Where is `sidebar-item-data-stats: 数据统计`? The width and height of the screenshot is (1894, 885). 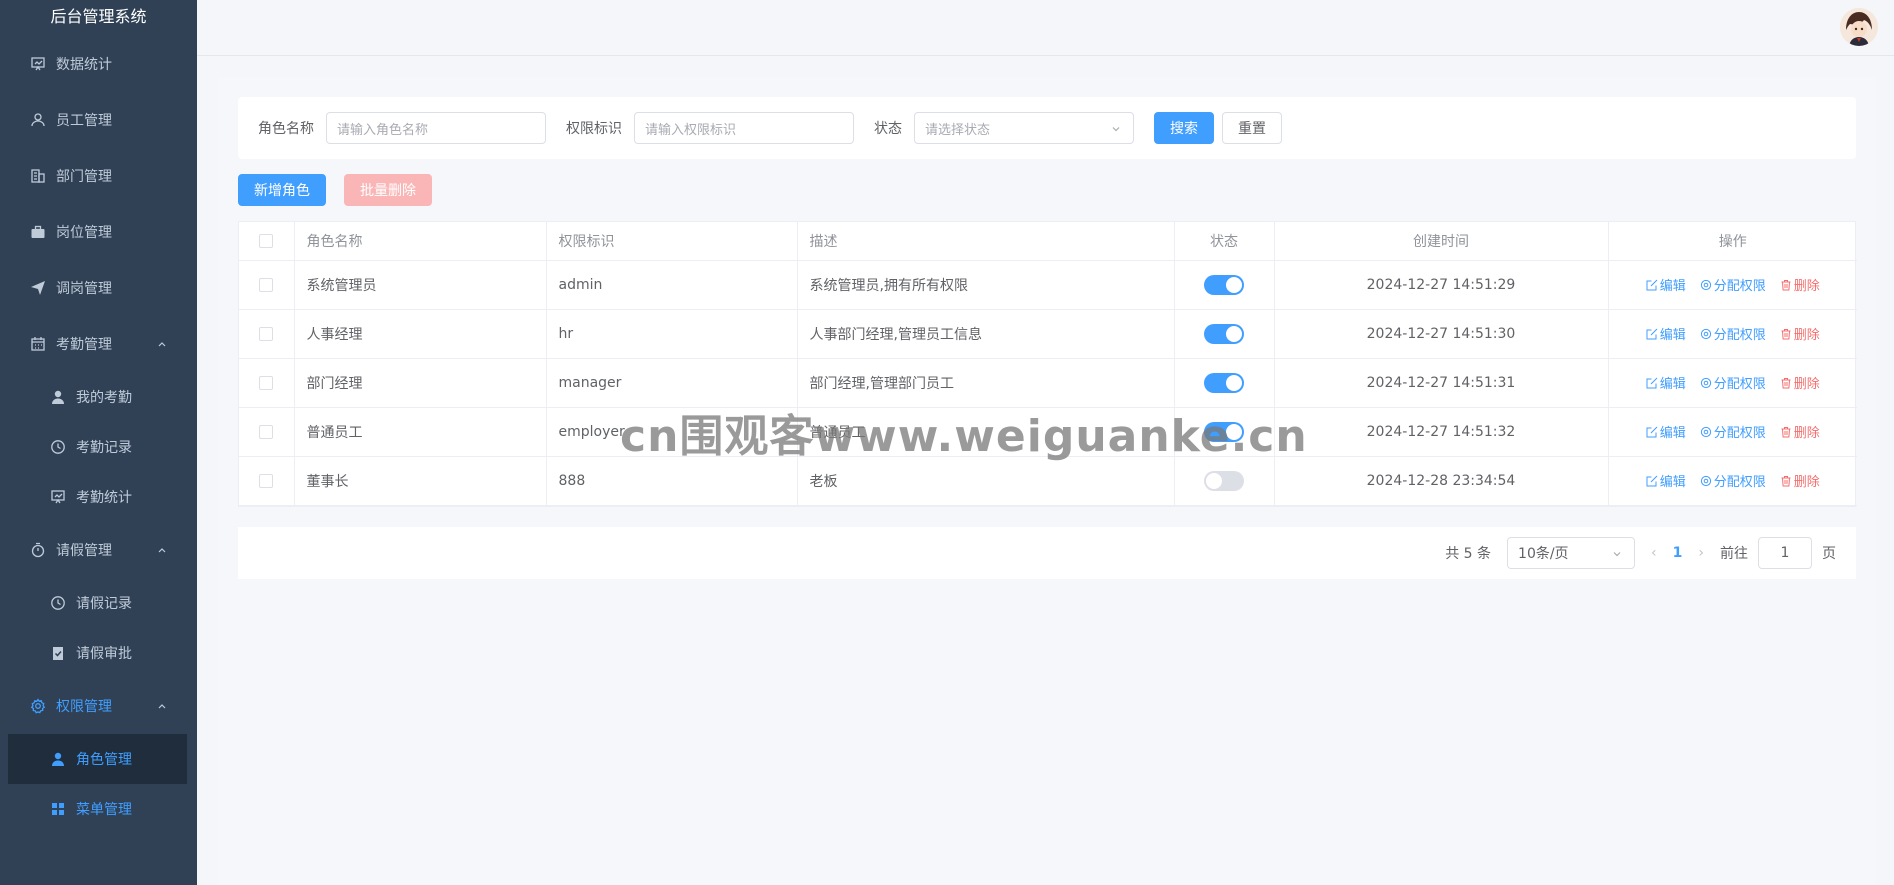 sidebar-item-data-stats: 数据统计 is located at coordinates (98, 64).